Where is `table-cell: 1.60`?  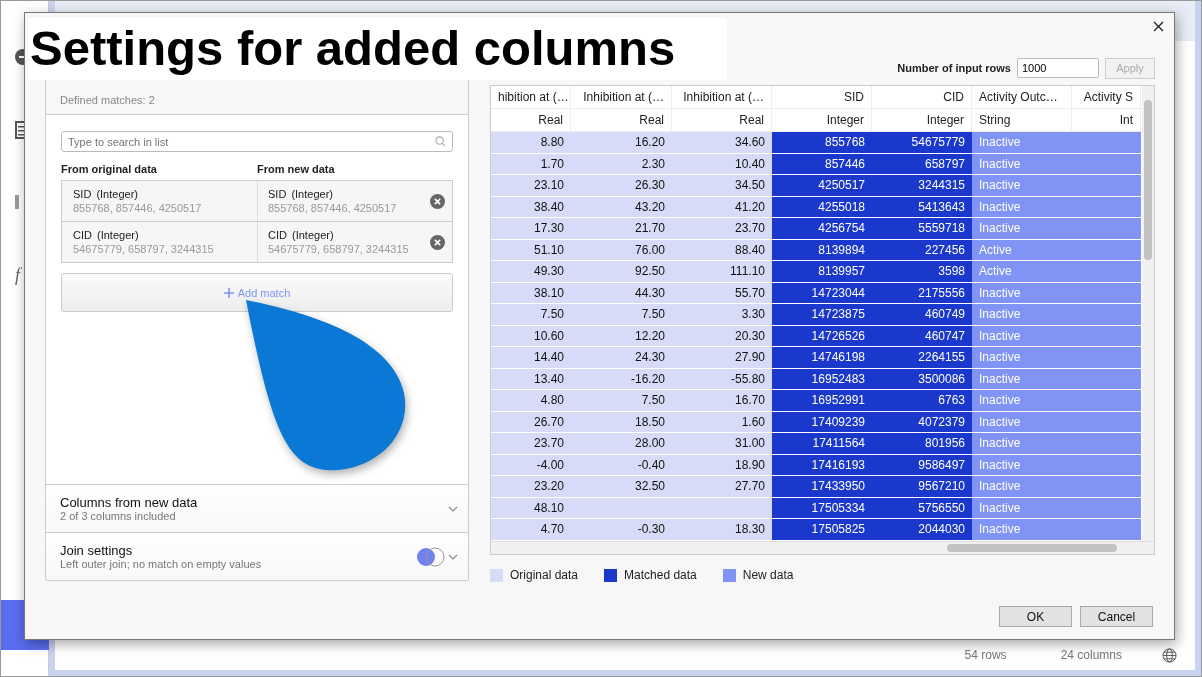 table-cell: 1.60 is located at coordinates (722, 422).